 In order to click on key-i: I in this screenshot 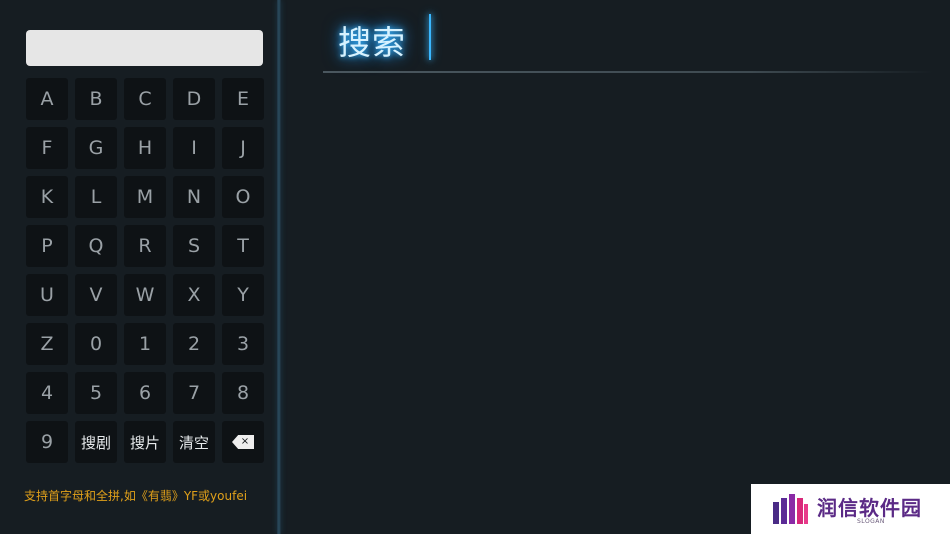, I will do `click(194, 148)`.